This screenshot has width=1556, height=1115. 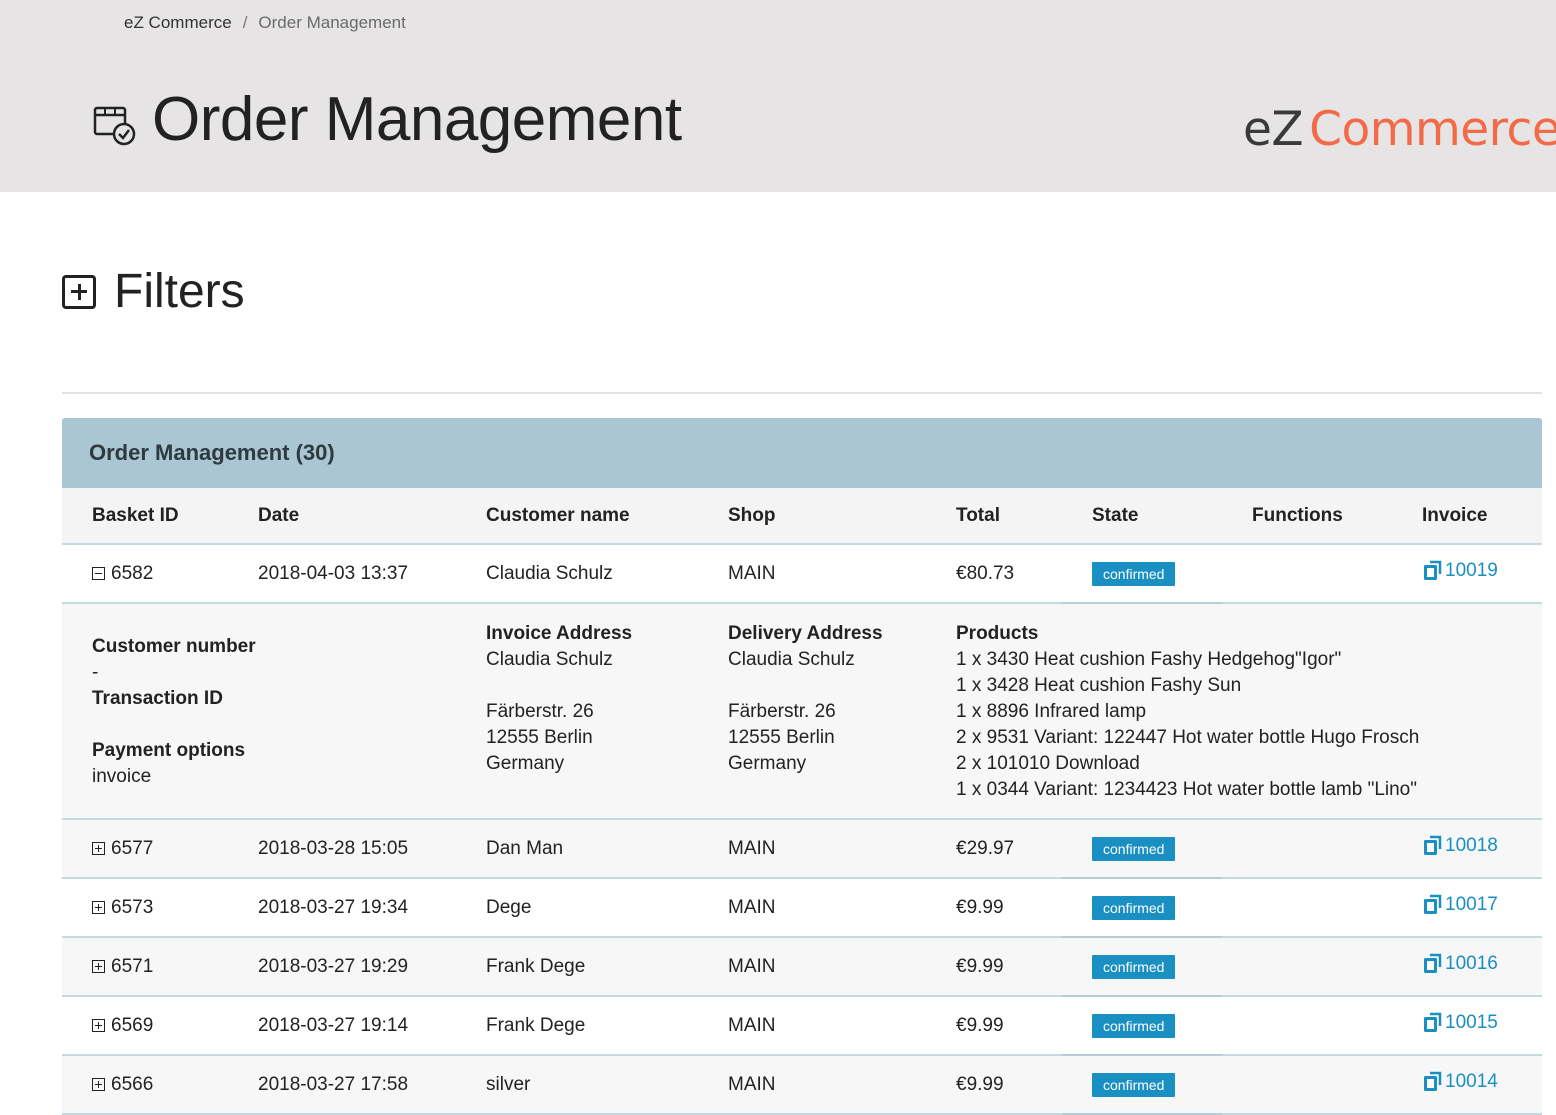 I want to click on payment-options: invoice, so click(x=122, y=776).